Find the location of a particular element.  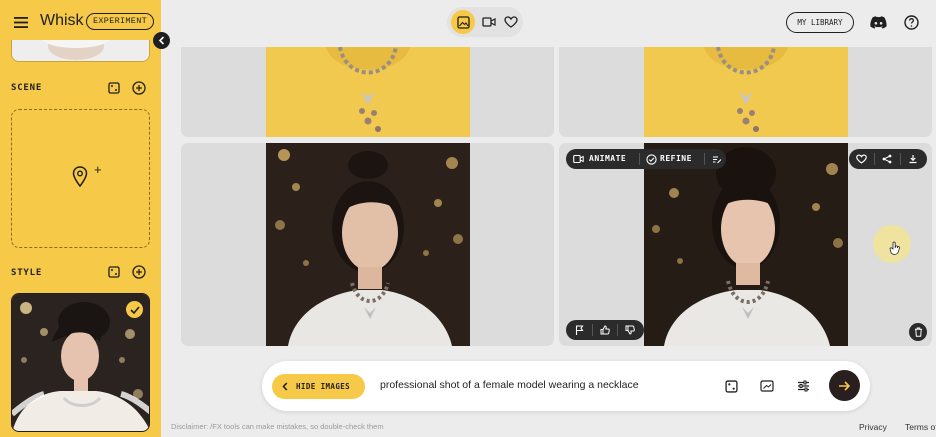

hide-images-button: HIDE IMAGES is located at coordinates (318, 386).